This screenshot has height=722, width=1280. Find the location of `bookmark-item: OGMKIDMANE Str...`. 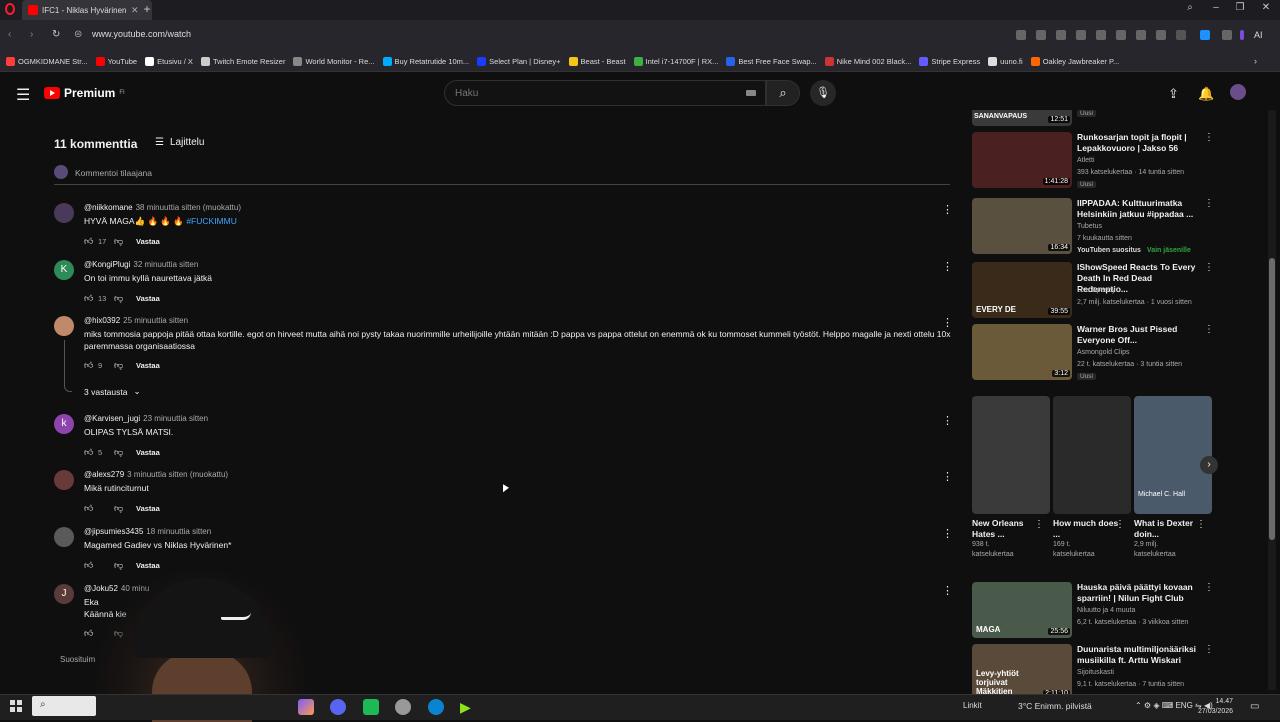

bookmark-item: OGMKIDMANE Str... is located at coordinates (47, 61).